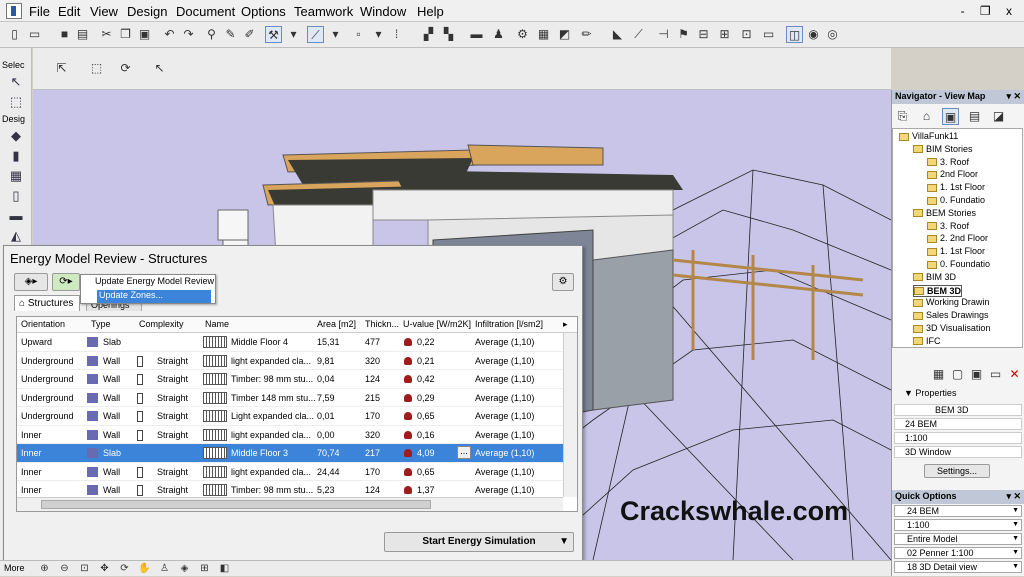 This screenshot has height=577, width=1024. I want to click on menu-item-update-energy-model: Update Energy Model Review, so click(148, 282).